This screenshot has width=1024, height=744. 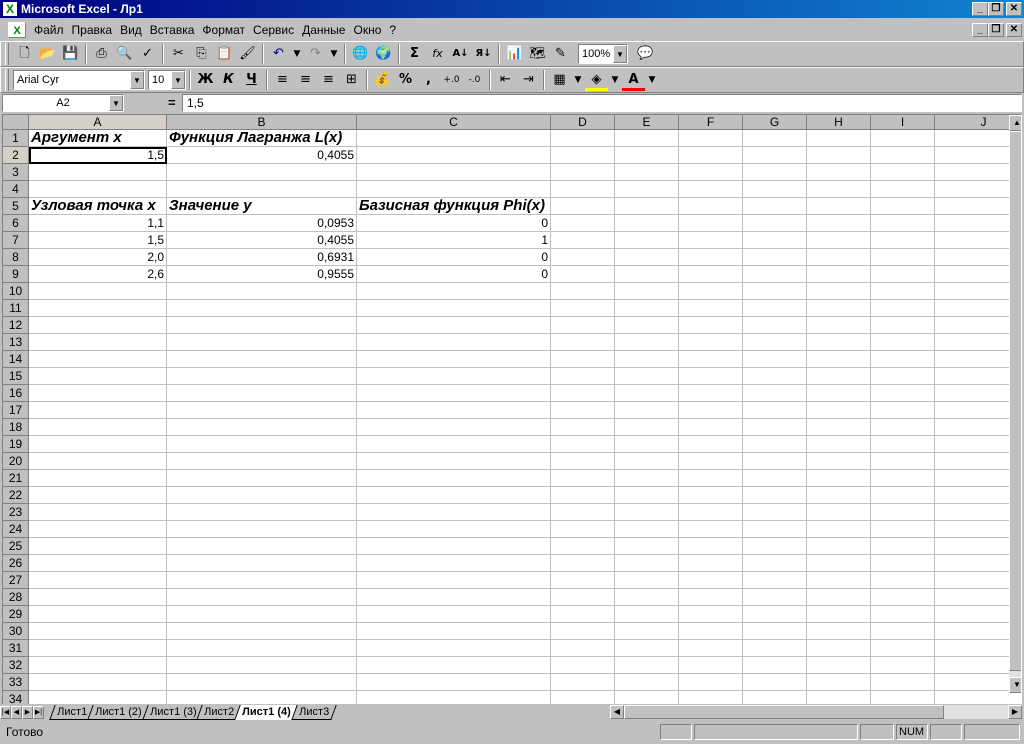 I want to click on cell-e10, so click(x=647, y=291).